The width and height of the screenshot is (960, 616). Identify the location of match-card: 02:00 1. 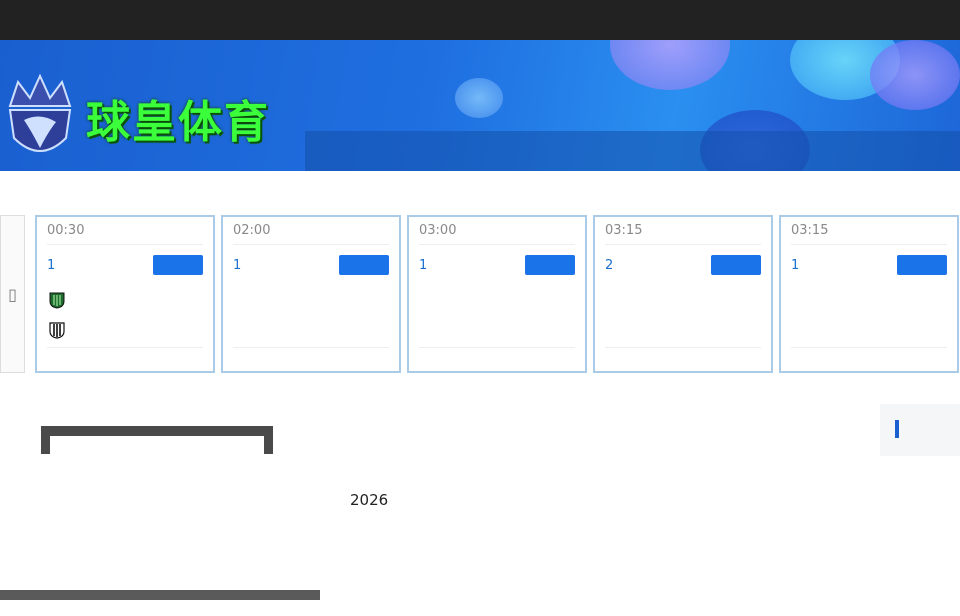
(311, 294).